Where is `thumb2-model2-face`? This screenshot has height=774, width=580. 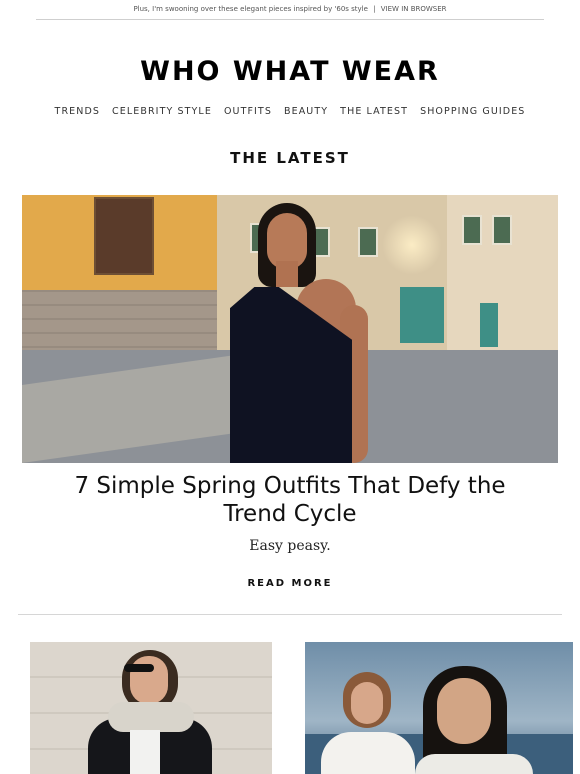
thumb2-model2-face is located at coordinates (464, 711).